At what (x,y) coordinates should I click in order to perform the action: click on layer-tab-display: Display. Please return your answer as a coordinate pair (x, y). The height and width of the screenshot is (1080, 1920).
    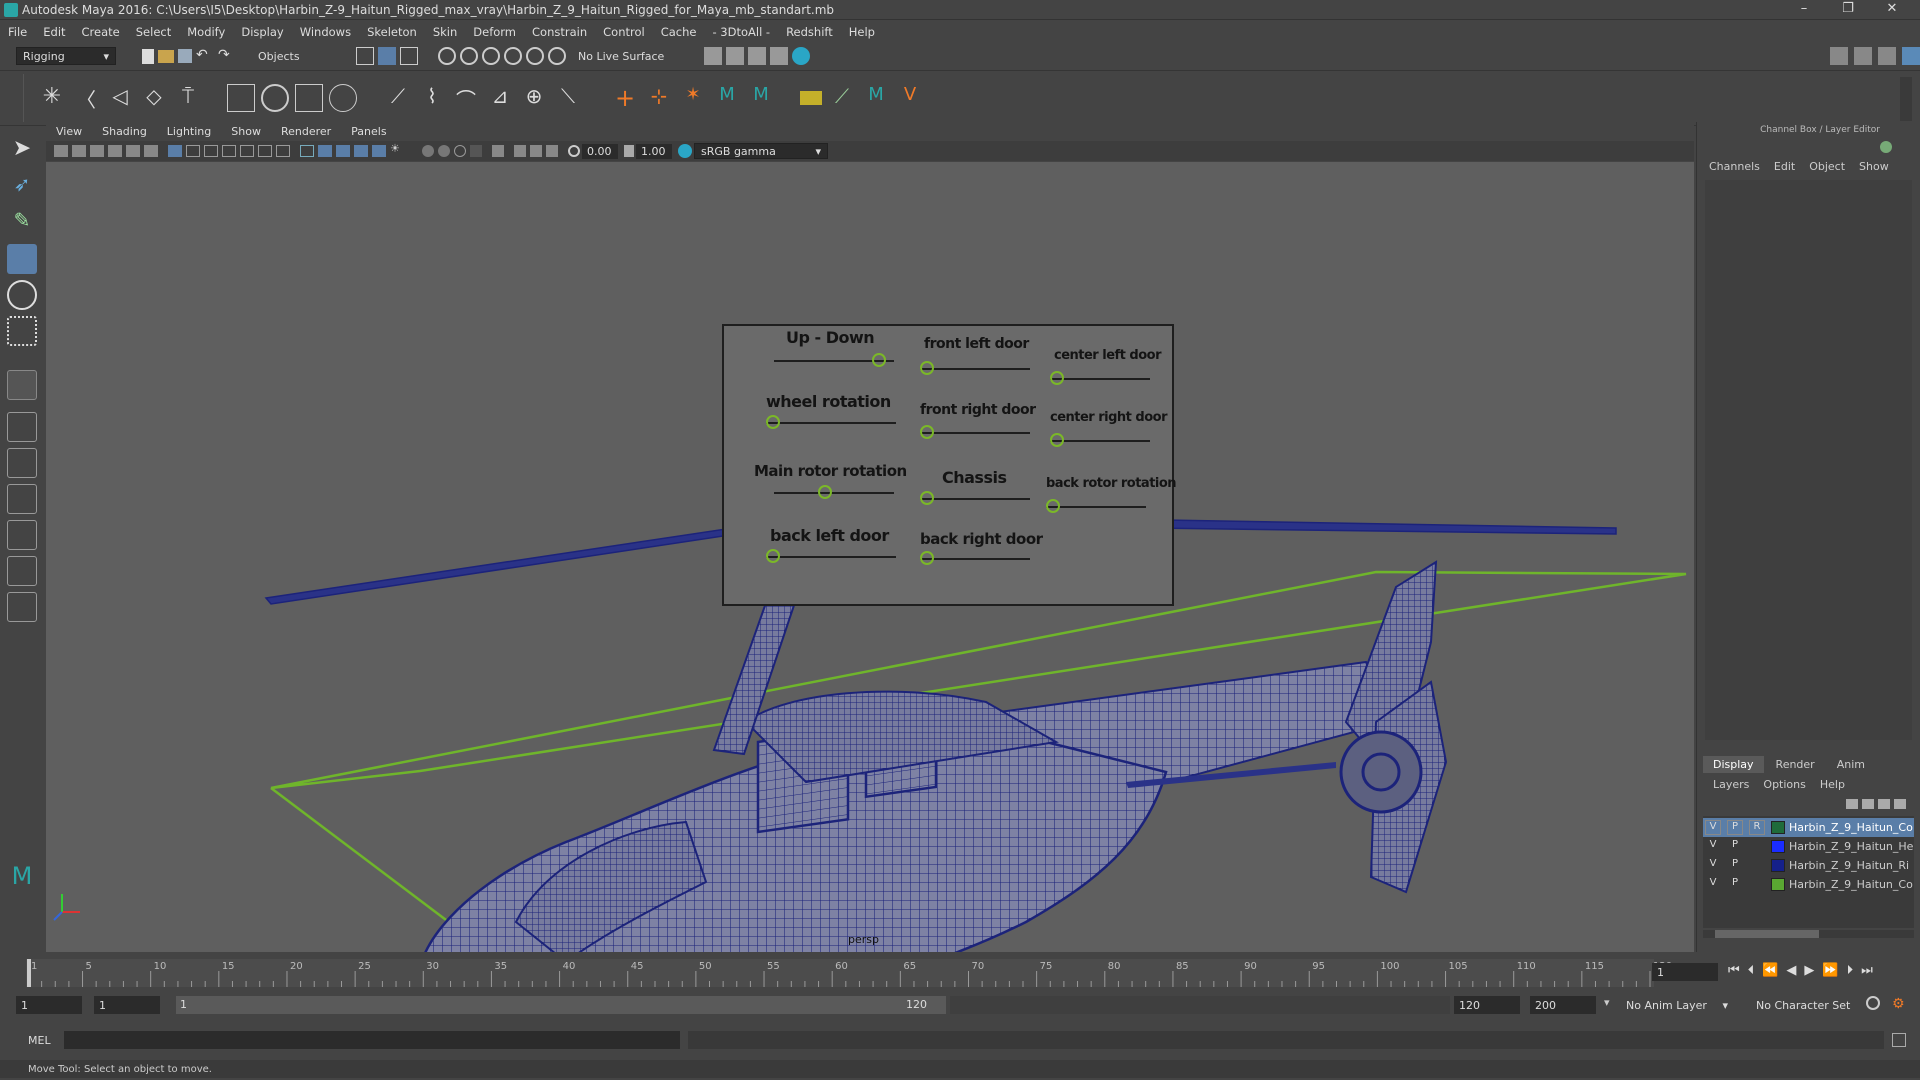
    Looking at the image, I should click on (1733, 764).